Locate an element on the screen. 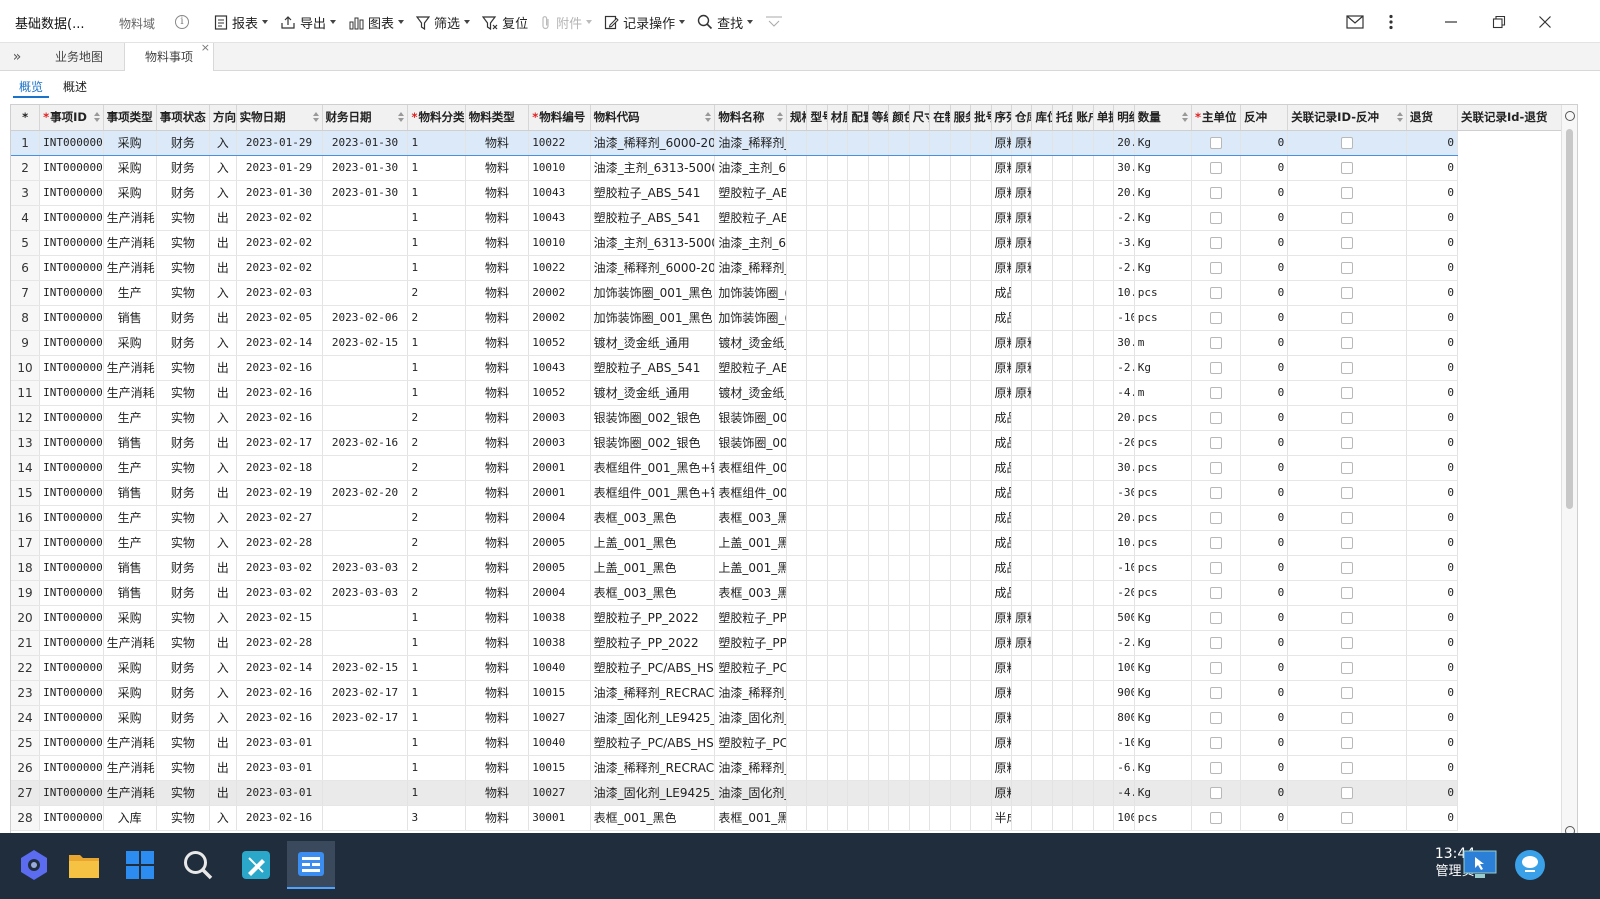 This screenshot has height=899, width=1600. table-cell: 10010 is located at coordinates (559, 168).